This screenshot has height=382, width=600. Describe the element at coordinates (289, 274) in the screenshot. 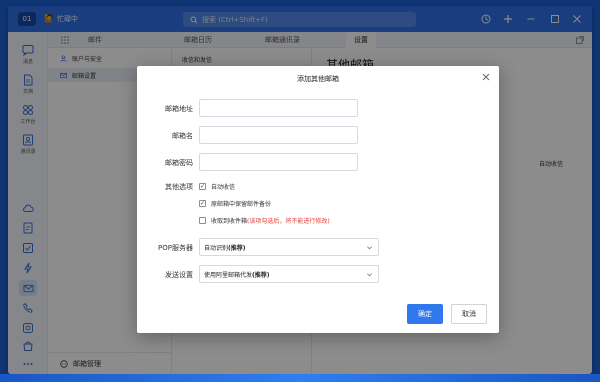

I see `send-settings-select: 使用阿里邮箱代发(推荐)` at that location.